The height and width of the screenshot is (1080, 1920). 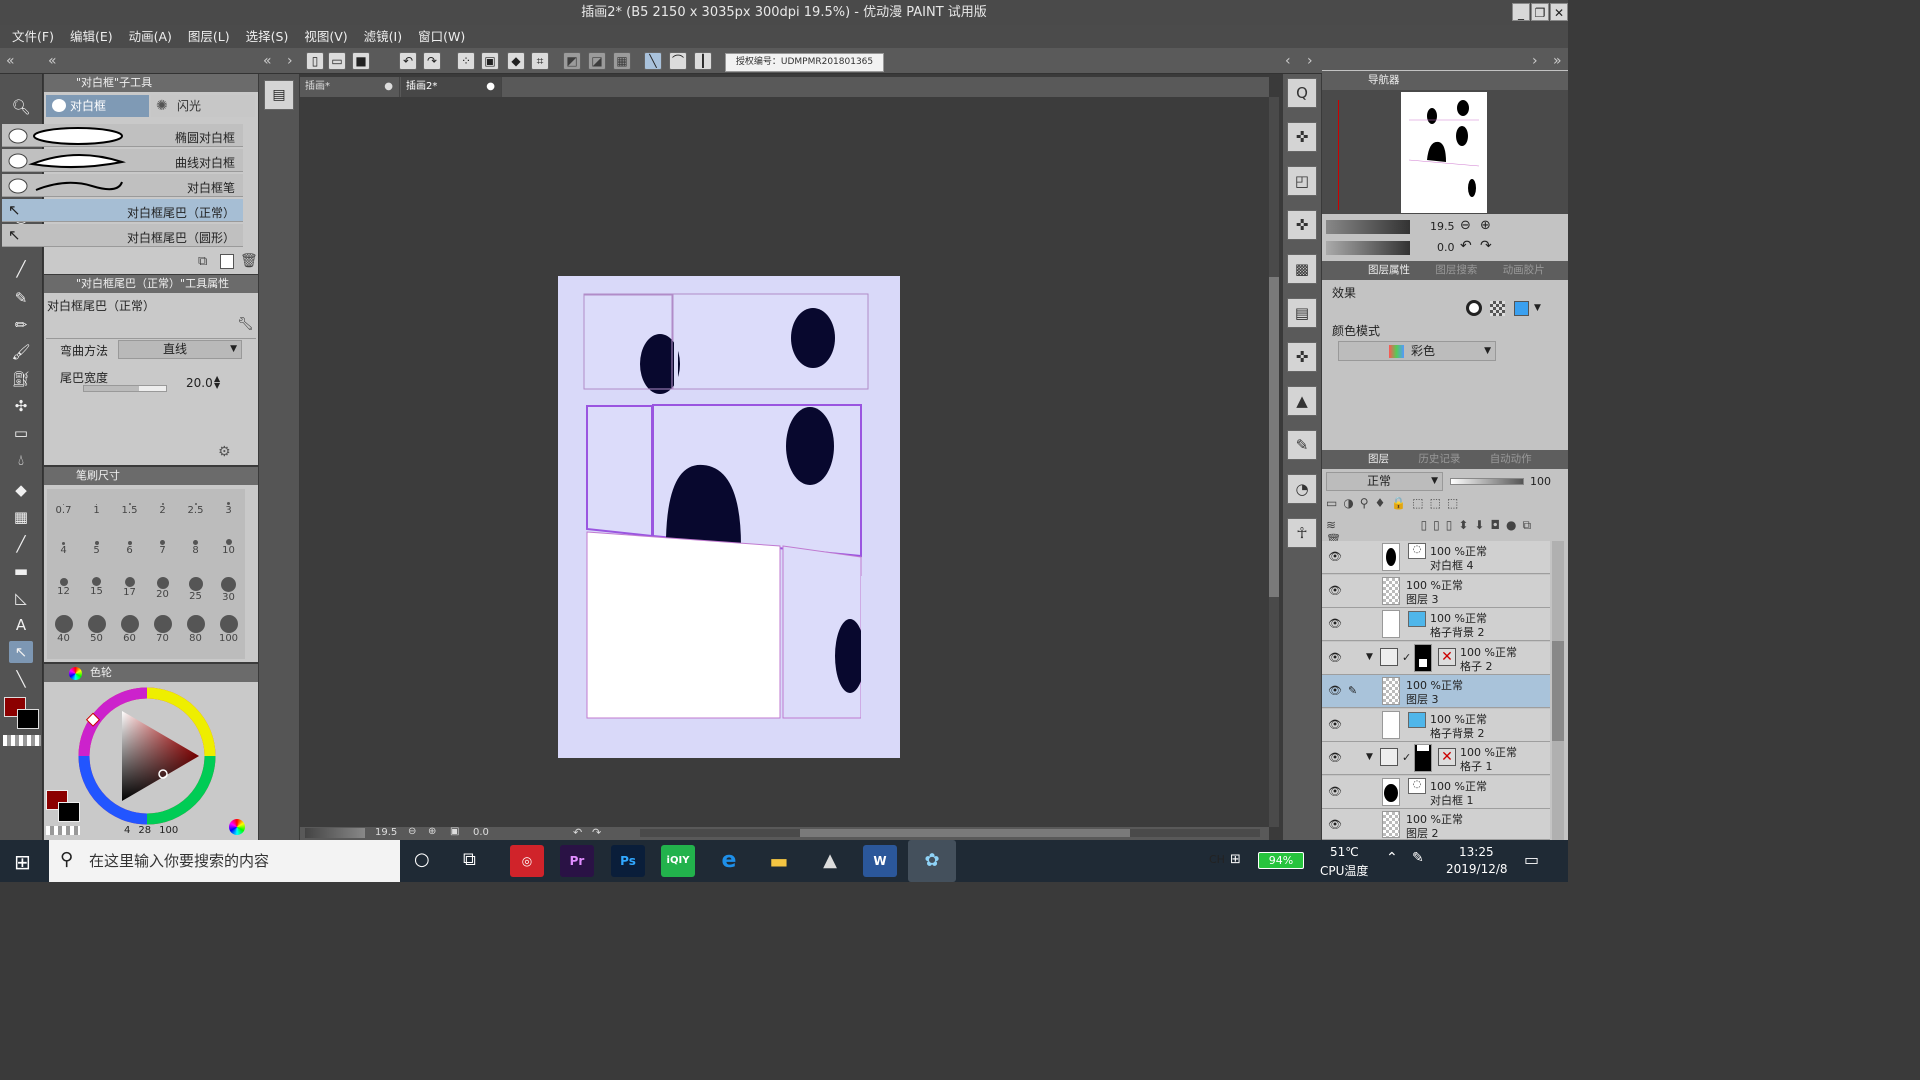 I want to click on transparent-chip, so click(x=63, y=830).